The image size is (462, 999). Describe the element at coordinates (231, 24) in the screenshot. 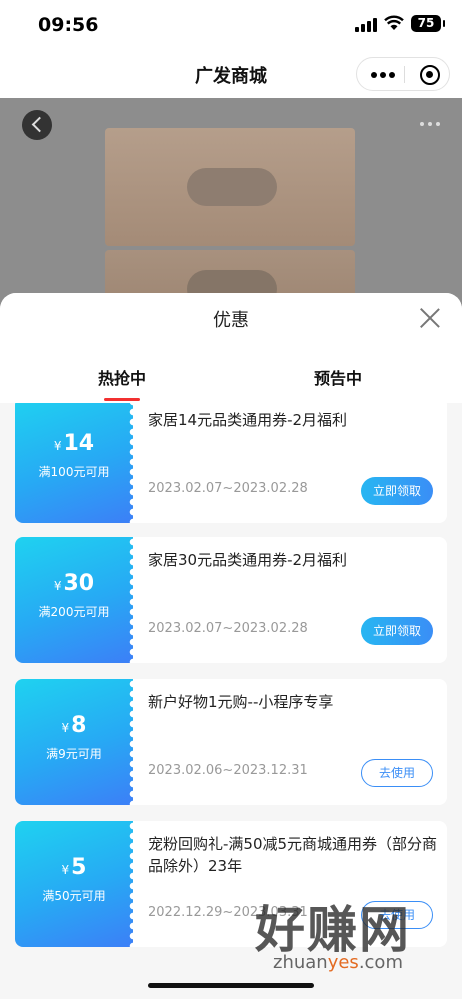

I see `status-bar: 09:56 75` at that location.